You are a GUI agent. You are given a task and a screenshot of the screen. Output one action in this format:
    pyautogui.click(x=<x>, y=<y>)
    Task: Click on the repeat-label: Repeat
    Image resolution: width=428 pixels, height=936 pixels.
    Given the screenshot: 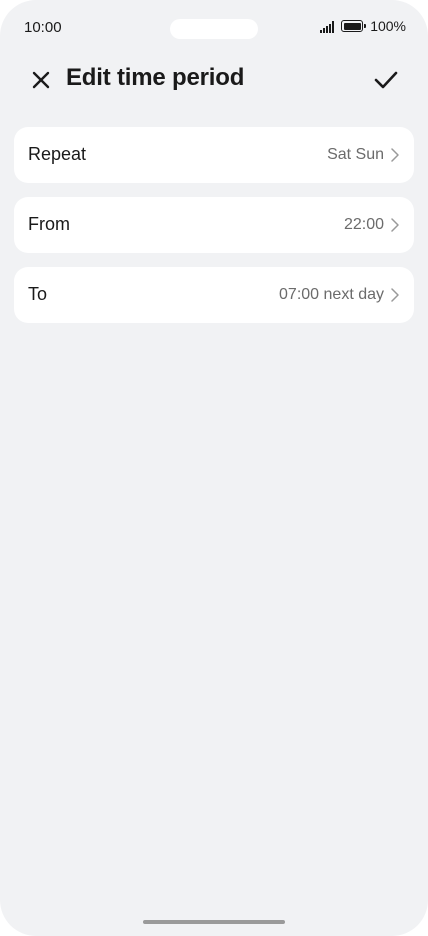 What is the action you would take?
    pyautogui.click(x=57, y=154)
    